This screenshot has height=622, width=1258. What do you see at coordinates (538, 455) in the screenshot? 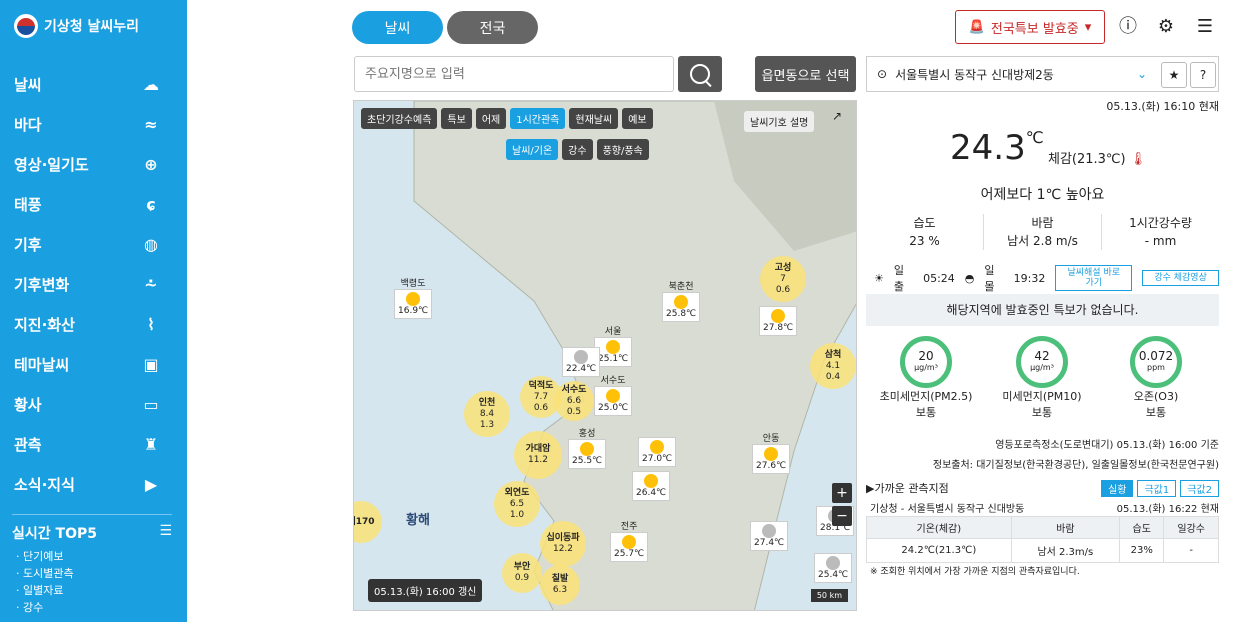
I see `wind-bubble: 가대암 11.2` at bounding box center [538, 455].